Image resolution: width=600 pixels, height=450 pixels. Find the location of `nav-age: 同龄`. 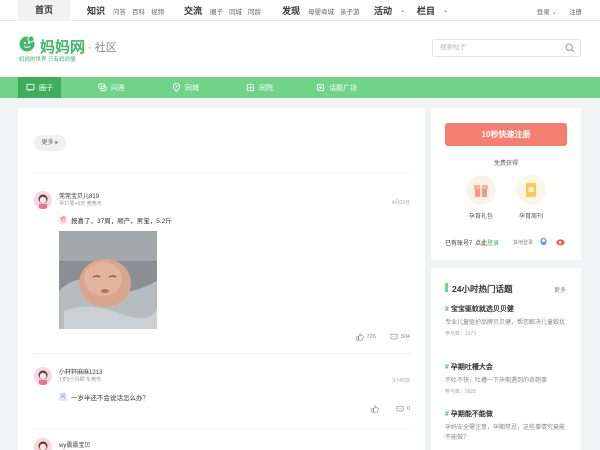

nav-age: 同龄 is located at coordinates (254, 11).